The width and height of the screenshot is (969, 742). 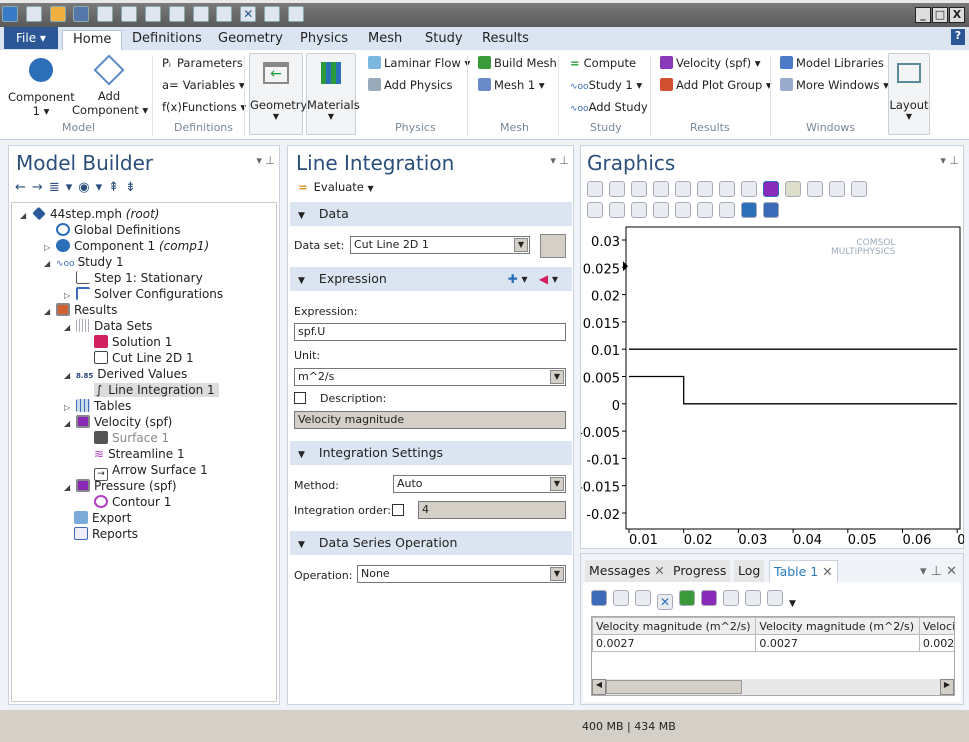 What do you see at coordinates (687, 598) in the screenshot?
I see `table-graph-icon` at bounding box center [687, 598].